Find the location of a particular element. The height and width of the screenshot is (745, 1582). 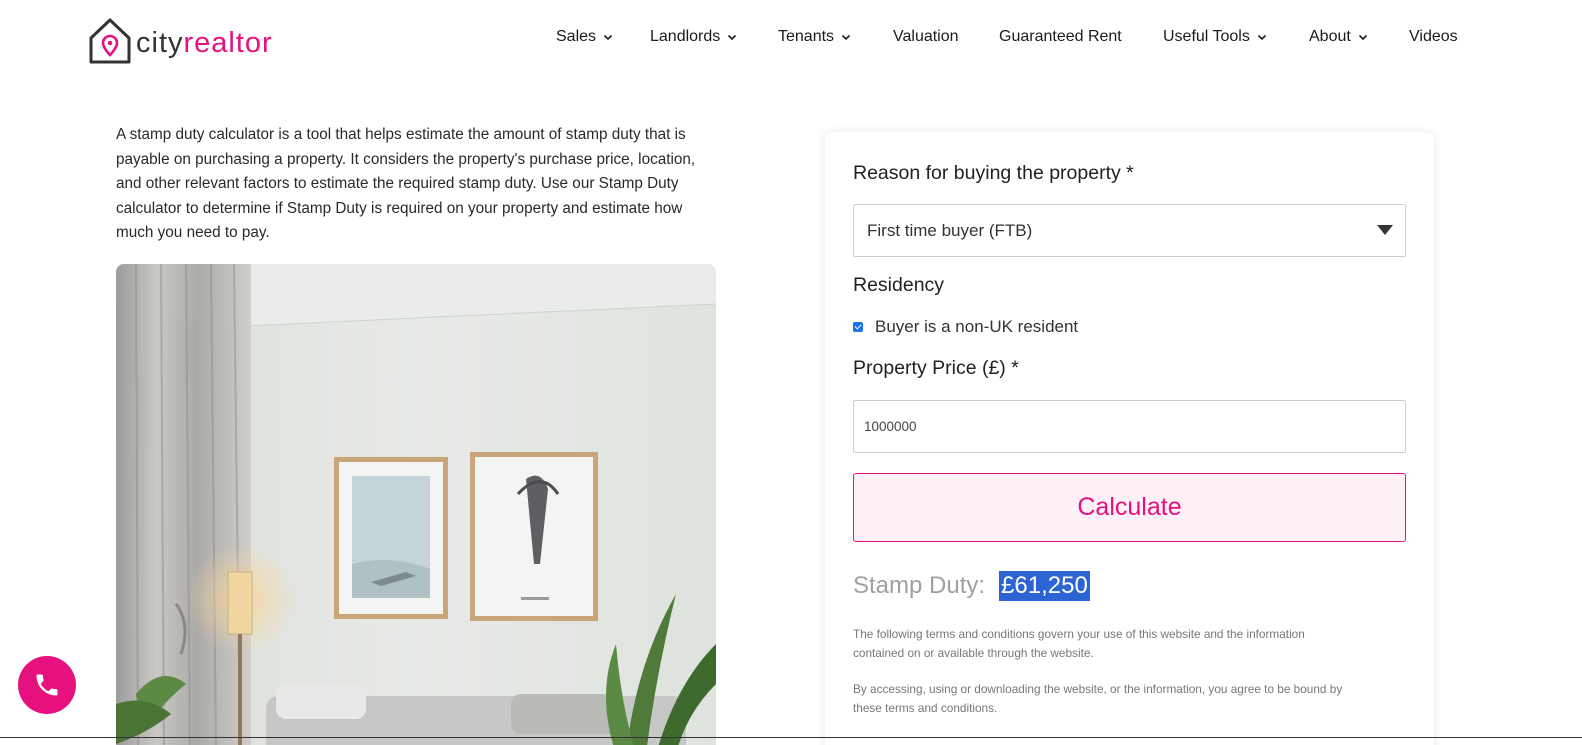

nav-label: Videos is located at coordinates (1433, 36).